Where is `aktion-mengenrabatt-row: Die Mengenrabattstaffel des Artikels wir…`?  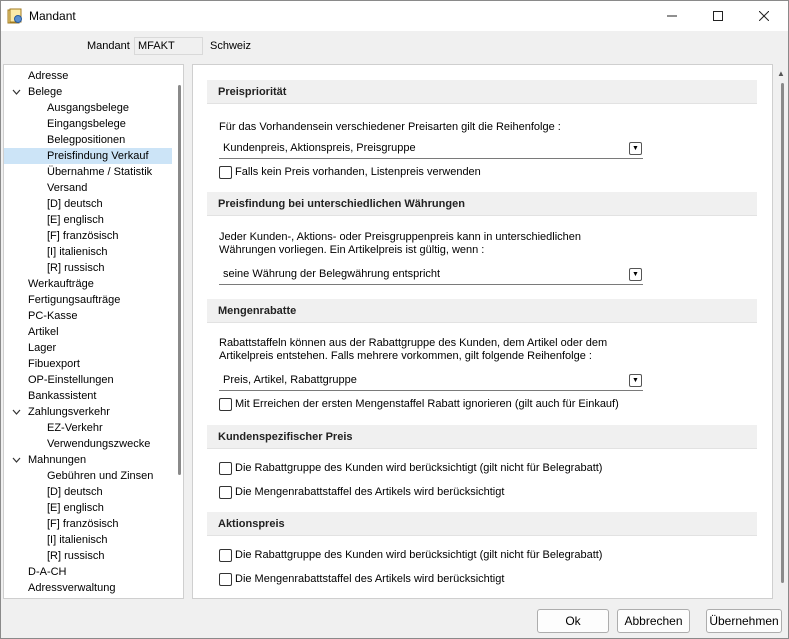
aktion-mengenrabatt-row: Die Mengenrabattstaffel des Artikels wir… is located at coordinates (361, 579).